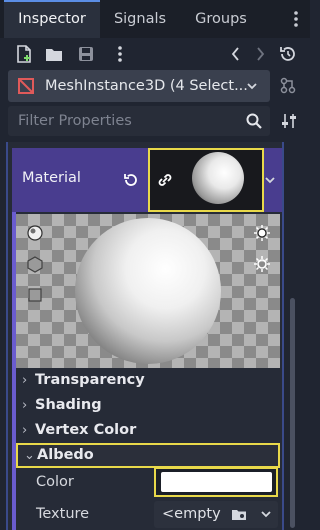 The width and height of the screenshot is (320, 530). Describe the element at coordinates (55, 482) in the screenshot. I see `color-label: Color` at that location.